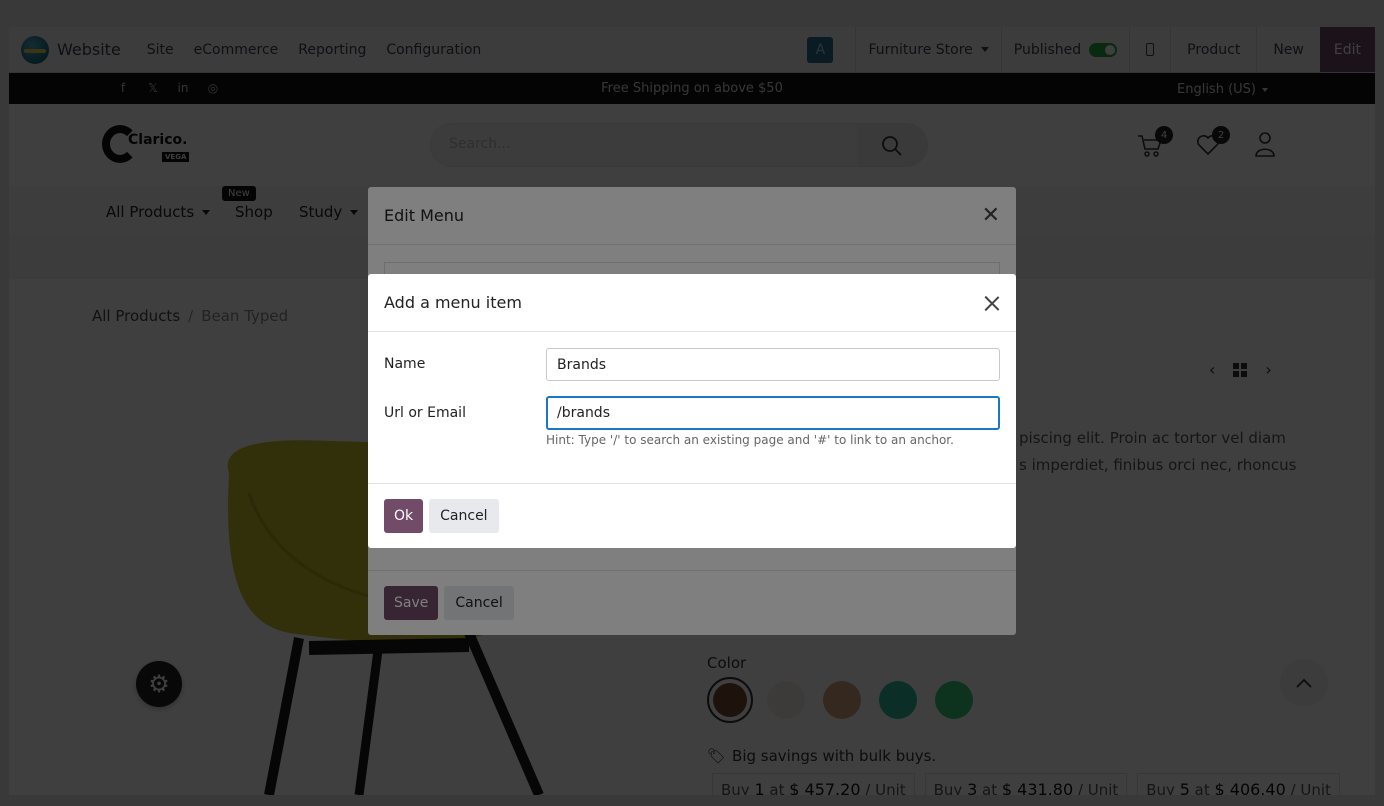 The width and height of the screenshot is (1384, 806). Describe the element at coordinates (453, 302) in the screenshot. I see `dialog-title: Add a menu item` at that location.